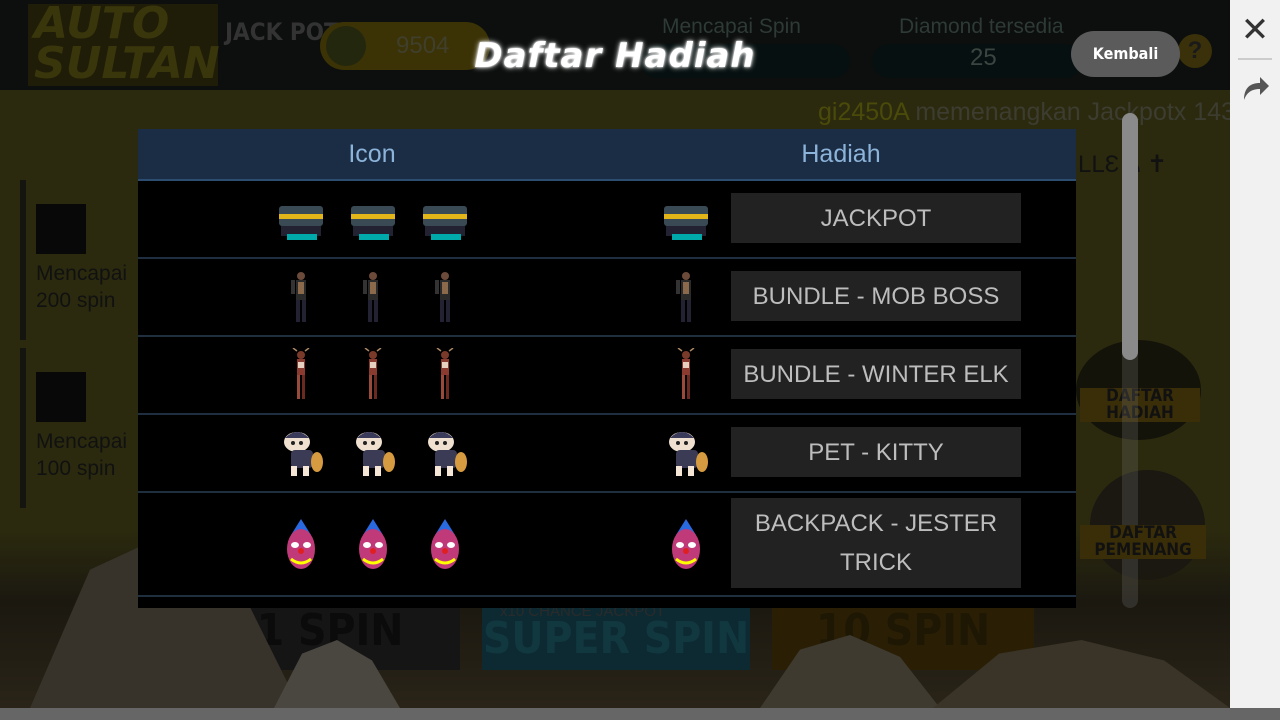 The height and width of the screenshot is (720, 1280). Describe the element at coordinates (82, 287) in the screenshot. I see `milestone-label: Mencapai 200 spin` at that location.